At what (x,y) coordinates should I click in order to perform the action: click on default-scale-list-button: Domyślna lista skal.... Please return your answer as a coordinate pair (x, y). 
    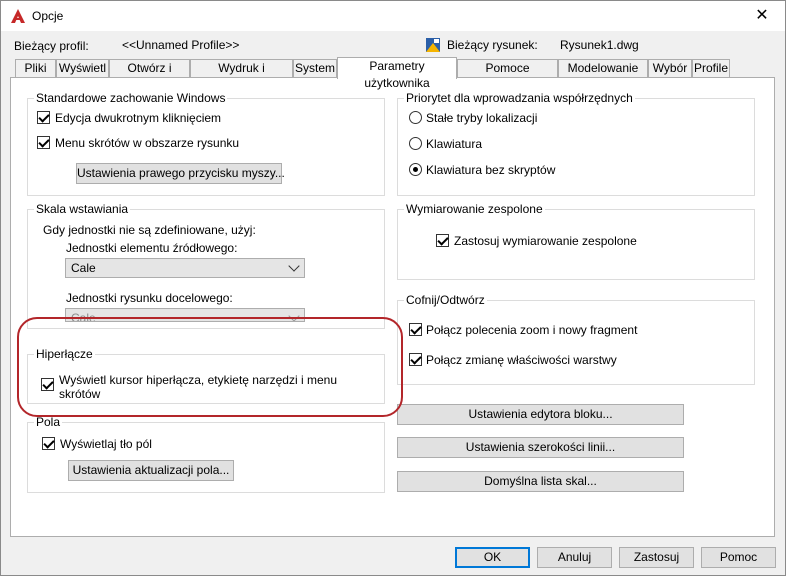
    Looking at the image, I should click on (540, 481).